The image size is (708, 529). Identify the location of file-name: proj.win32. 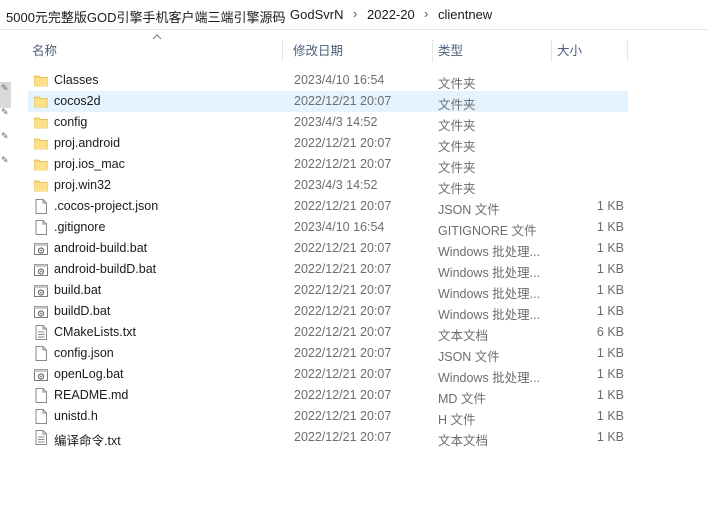
(82, 185).